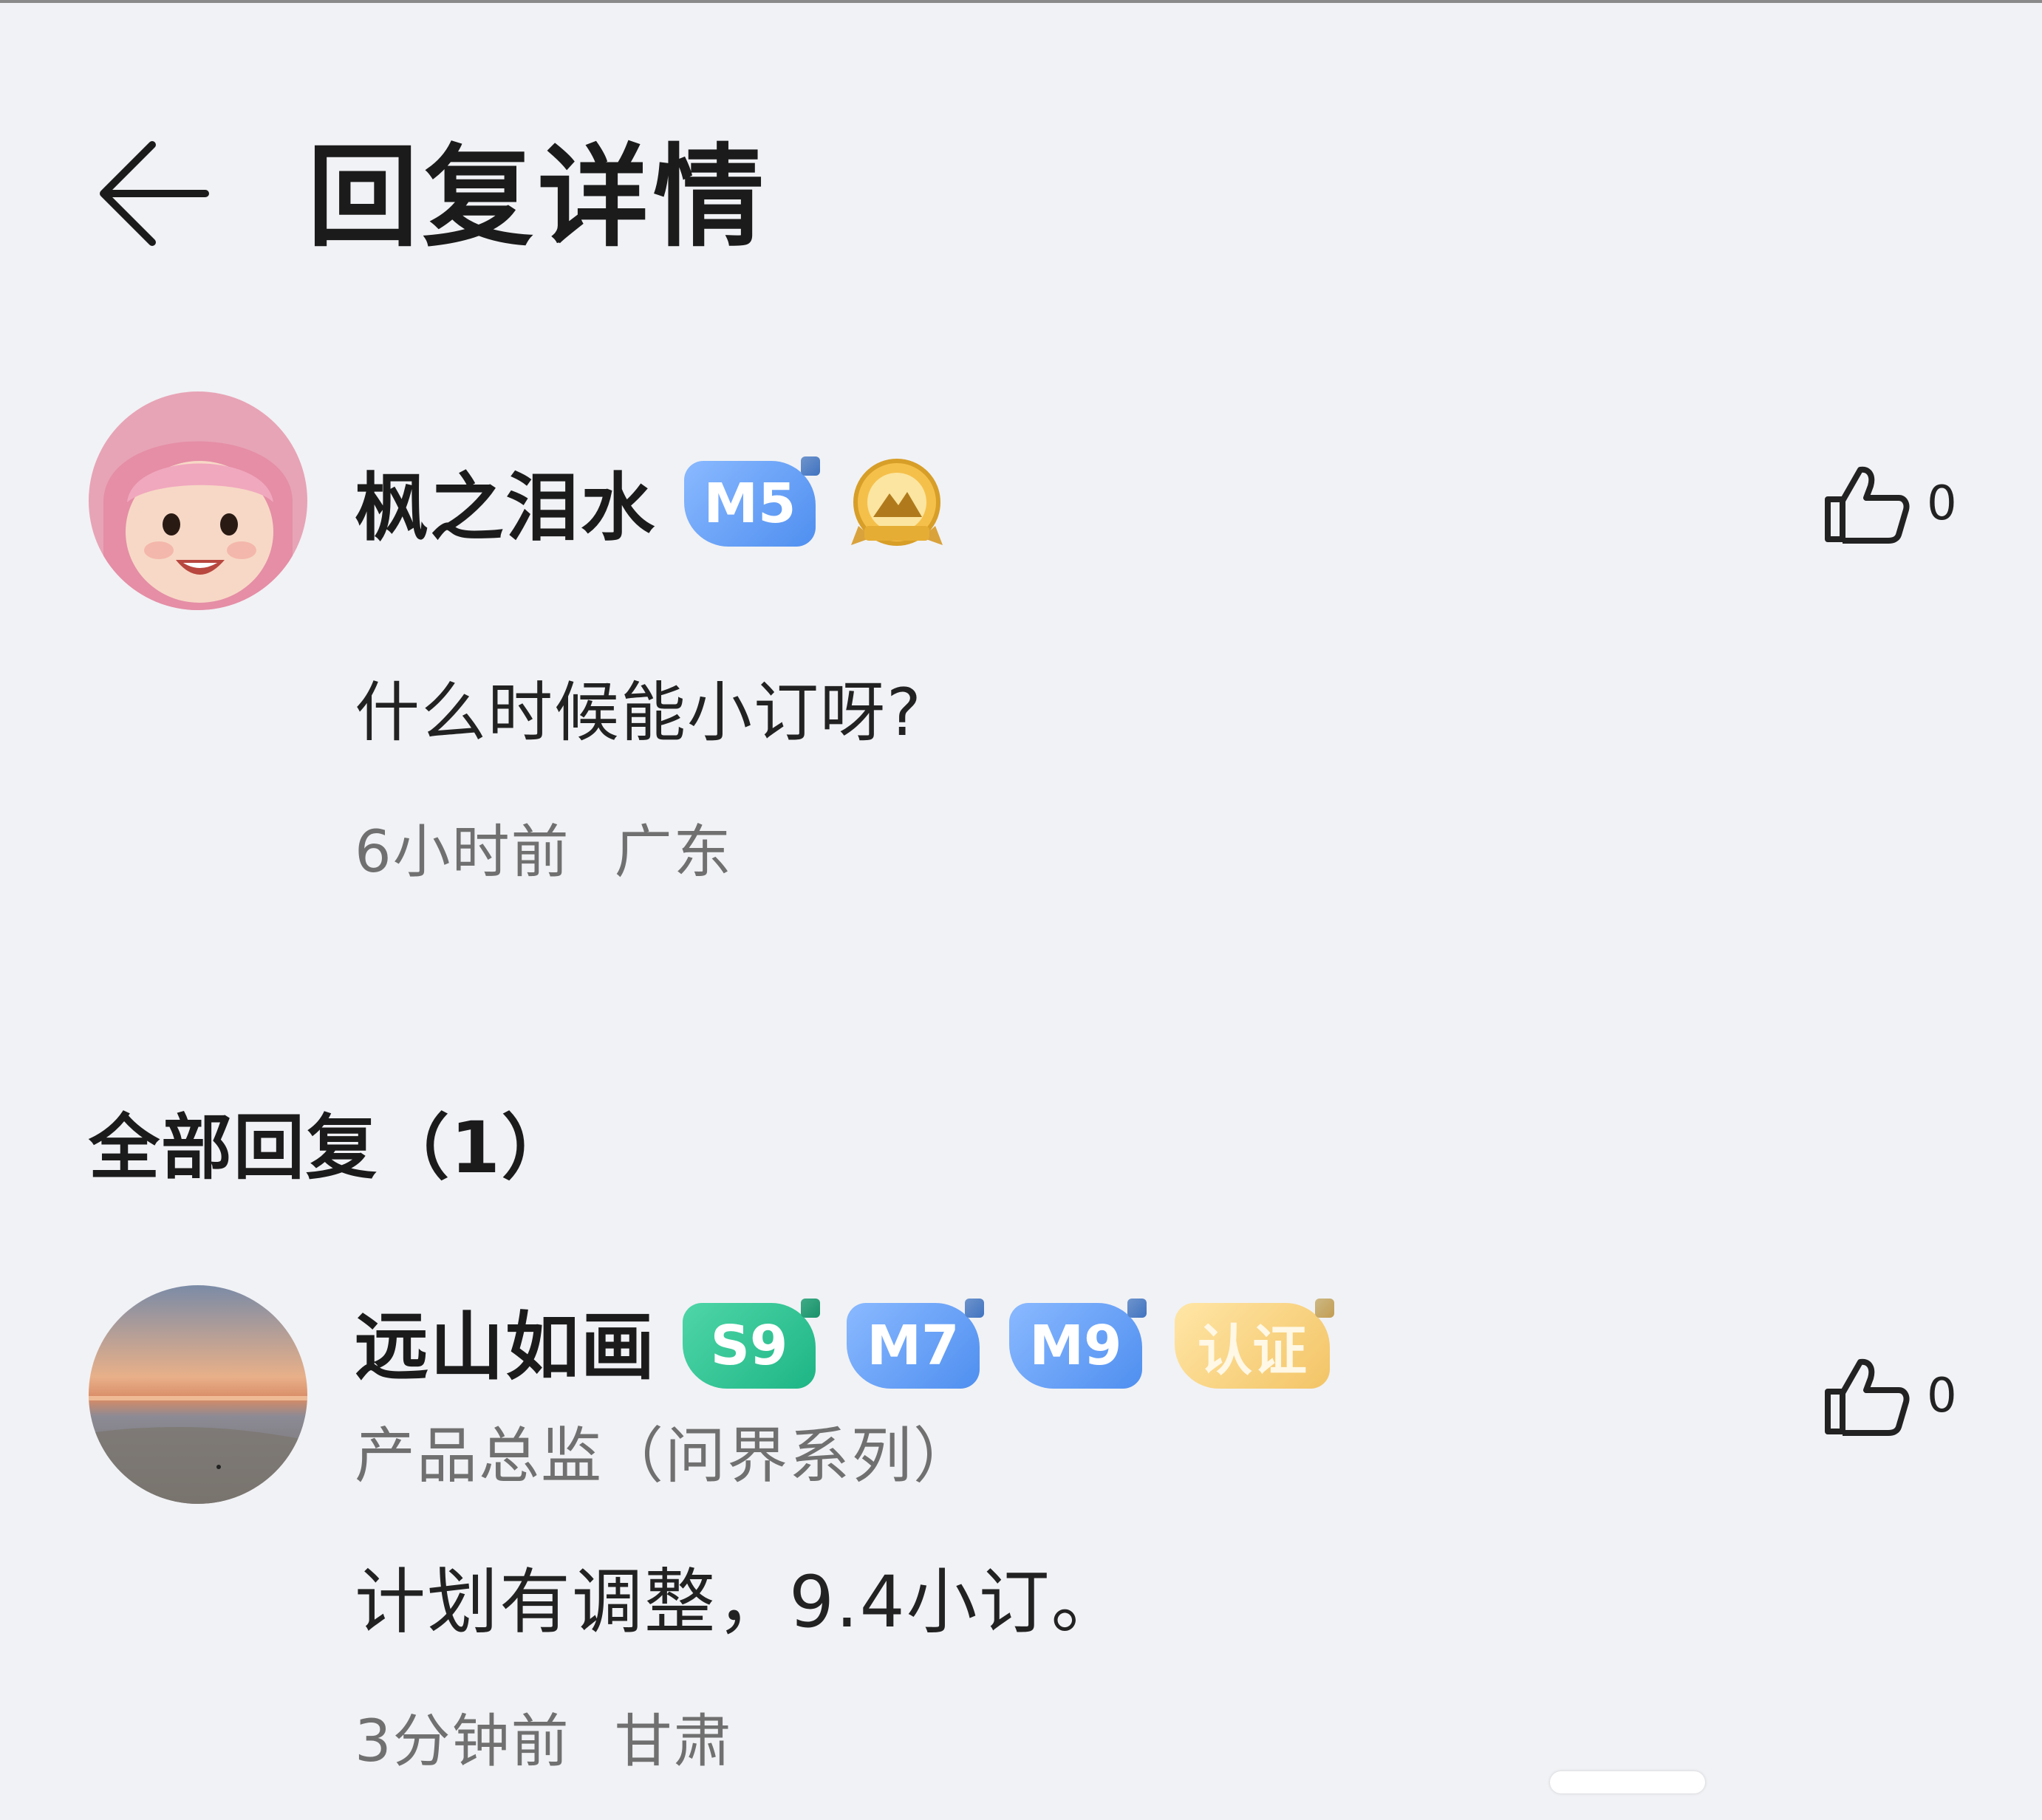 The image size is (2042, 1820). I want to click on badge-label: M5, so click(749, 504).